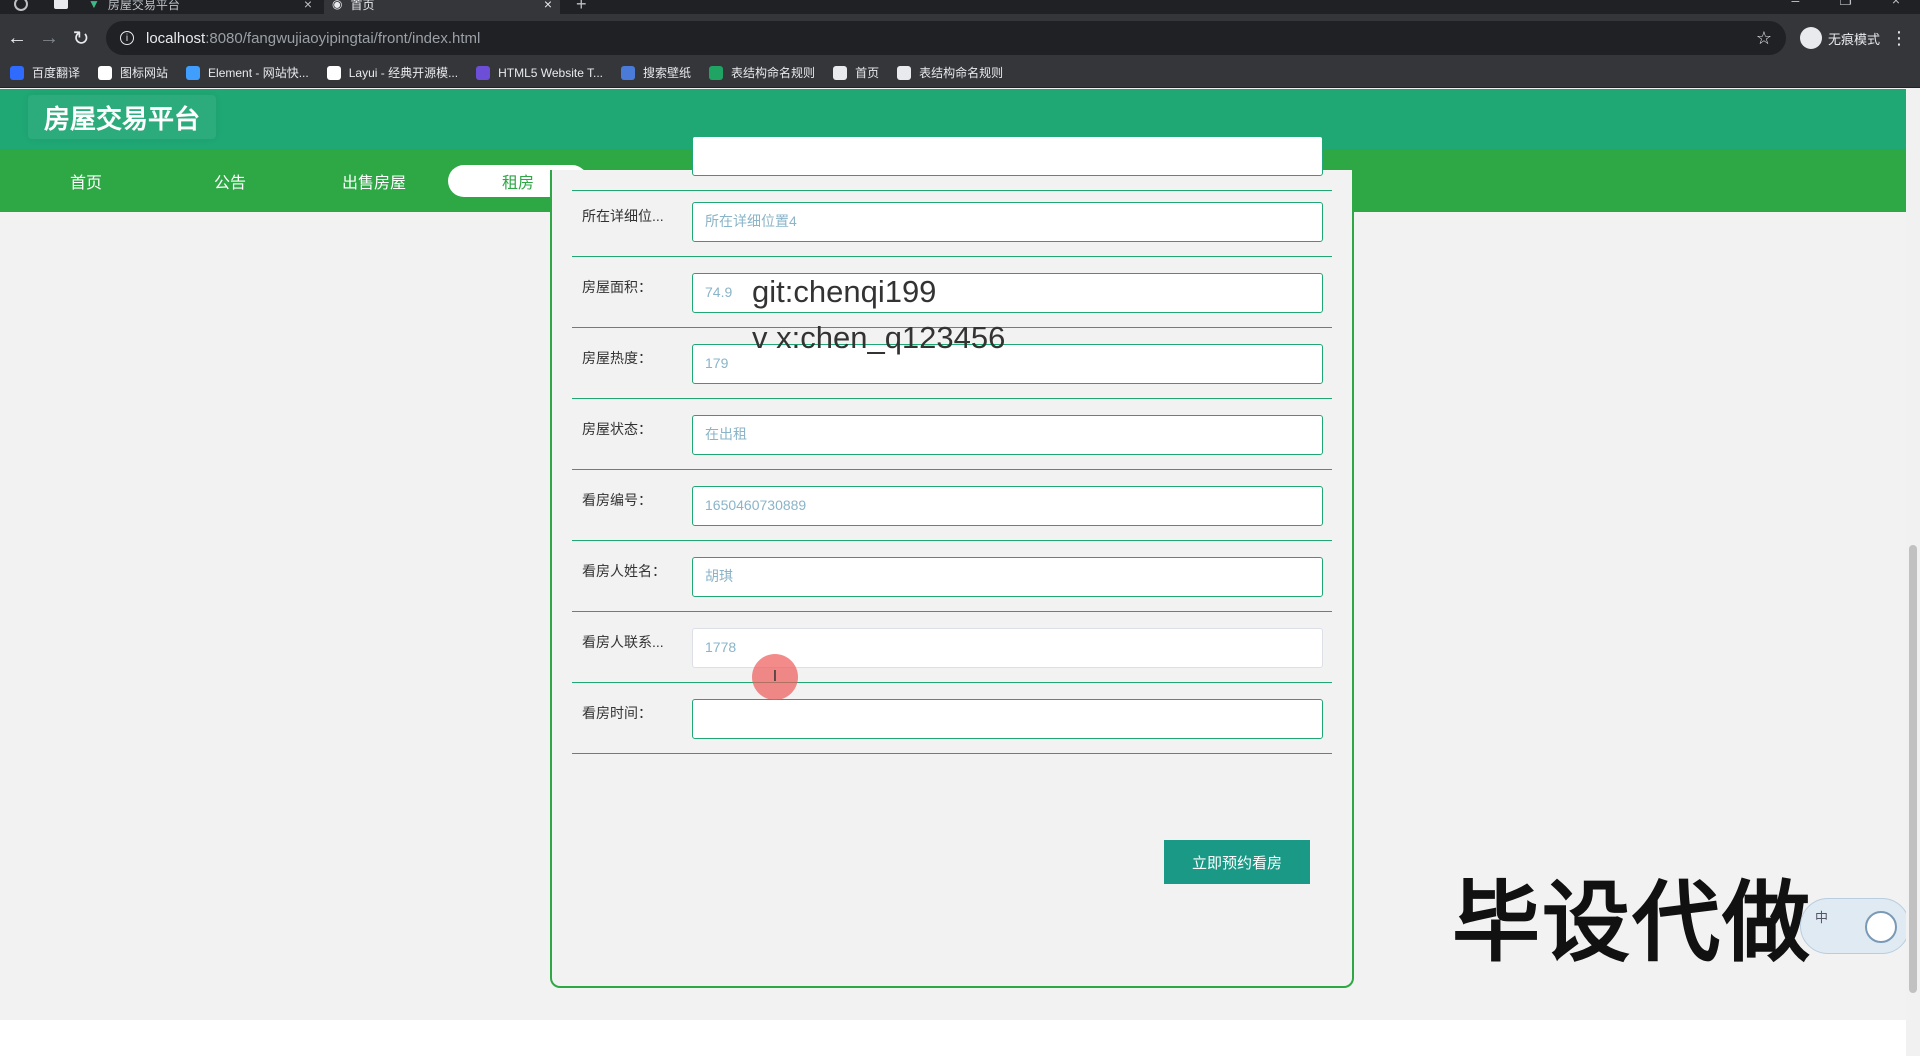  Describe the element at coordinates (960, 7) in the screenshot. I see `browser-tab-strip: ▼ 房屋交易平台 × ◉ 首页 × + – ❐ ×` at that location.